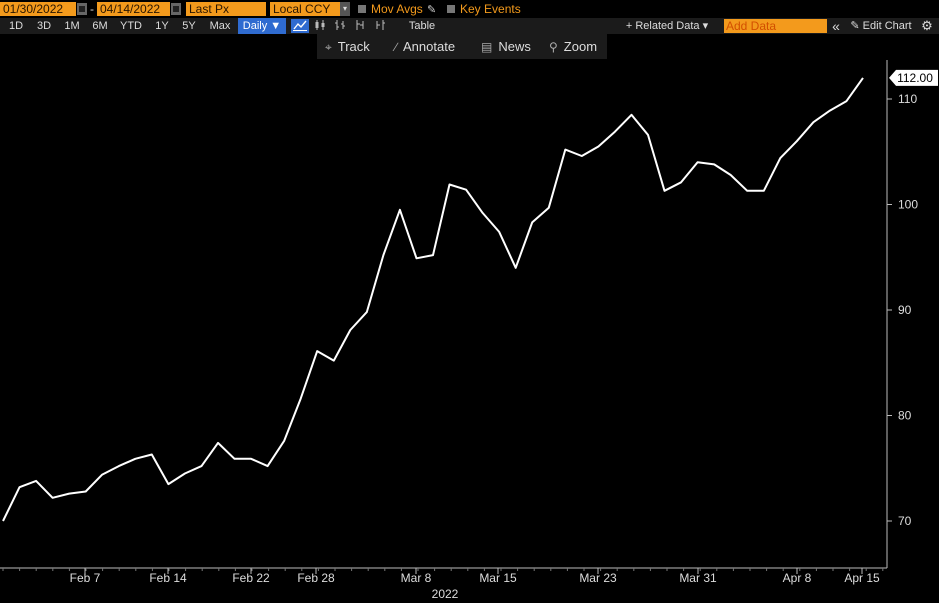 Image resolution: width=939 pixels, height=603 pixels. I want to click on x-tick-label: Apr 15, so click(862, 578).